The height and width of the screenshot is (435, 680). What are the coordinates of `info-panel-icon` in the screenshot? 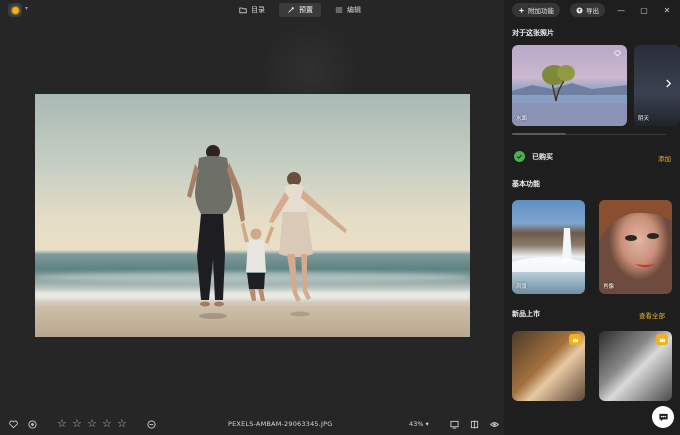 It's located at (454, 424).